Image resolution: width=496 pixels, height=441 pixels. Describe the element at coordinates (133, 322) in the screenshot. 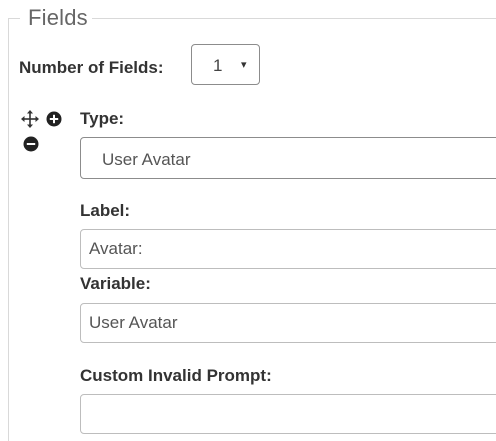

I see `variable-input-value: User Avatar` at that location.